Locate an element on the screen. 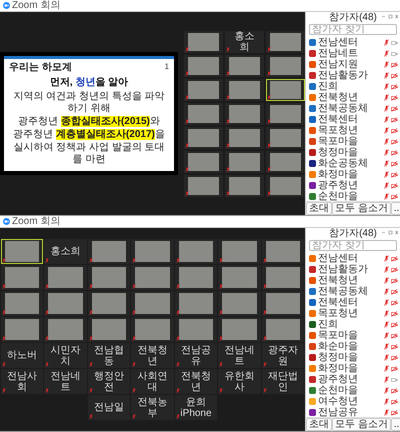 The width and height of the screenshot is (400, 432). participant-row: 전남네트 is located at coordinates (353, 53).